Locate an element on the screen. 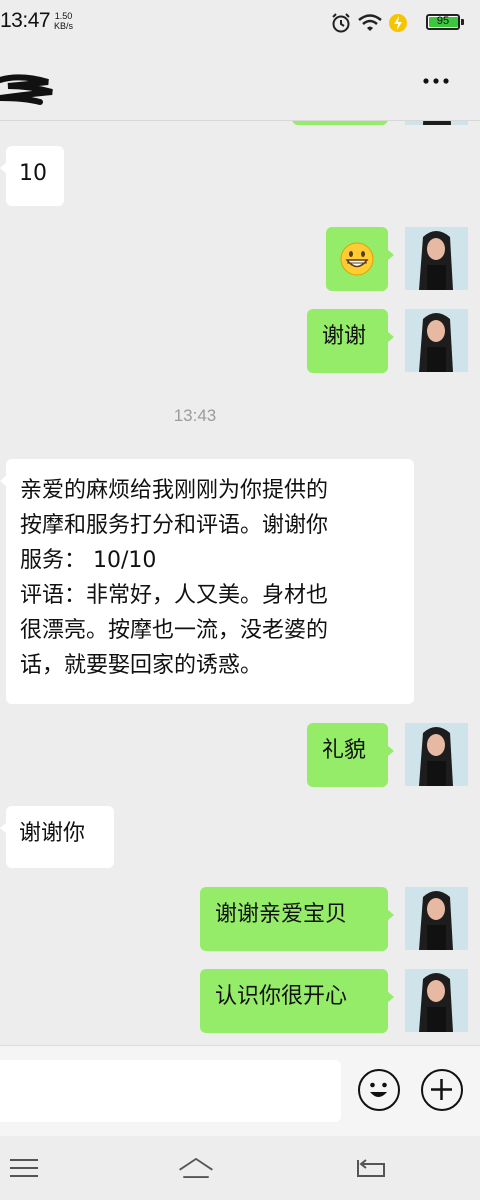 The height and width of the screenshot is (1200, 480). wifi-icon is located at coordinates (370, 22).